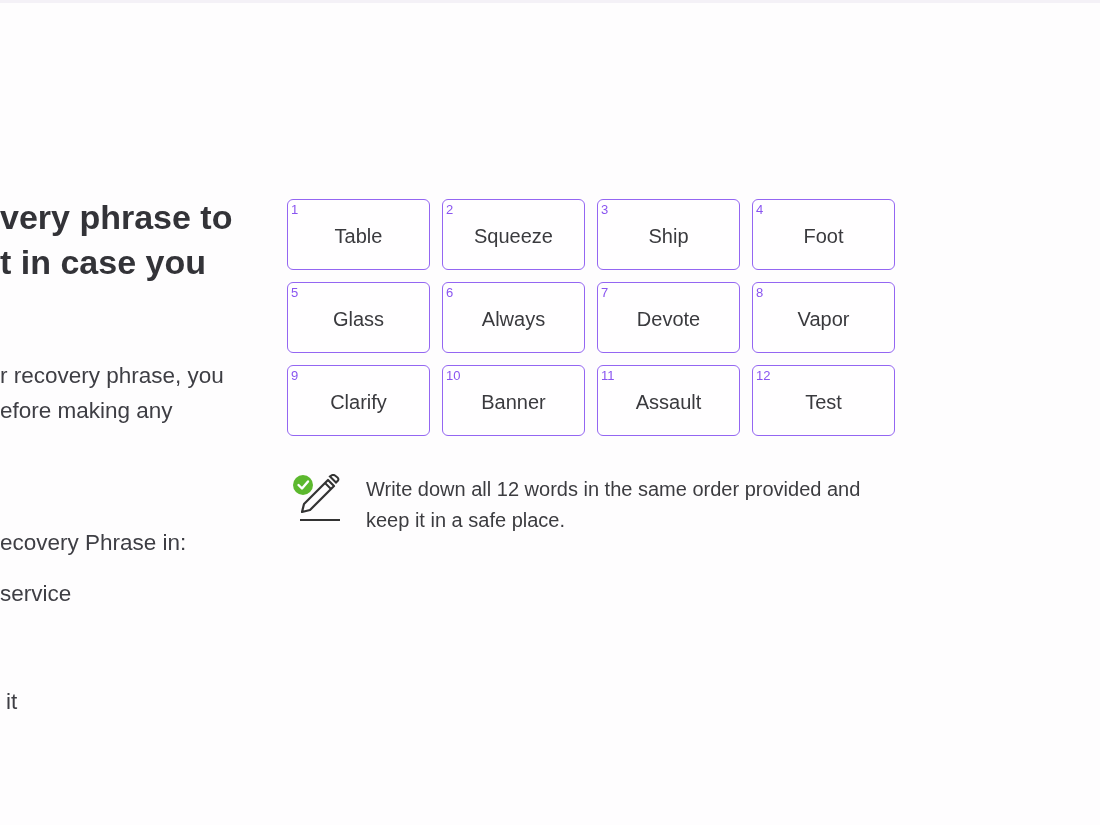 This screenshot has height=825, width=1100. I want to click on word-number: 1, so click(295, 209).